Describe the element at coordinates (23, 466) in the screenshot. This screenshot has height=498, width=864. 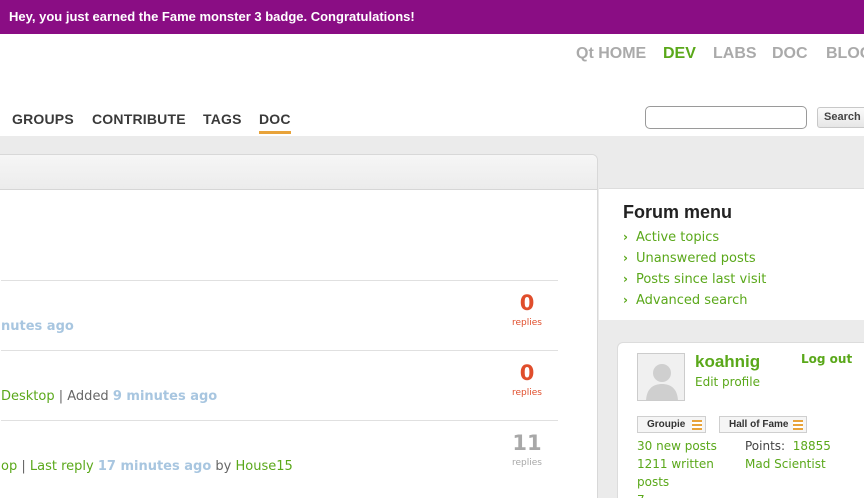
I see `topic-meta-text: |` at that location.